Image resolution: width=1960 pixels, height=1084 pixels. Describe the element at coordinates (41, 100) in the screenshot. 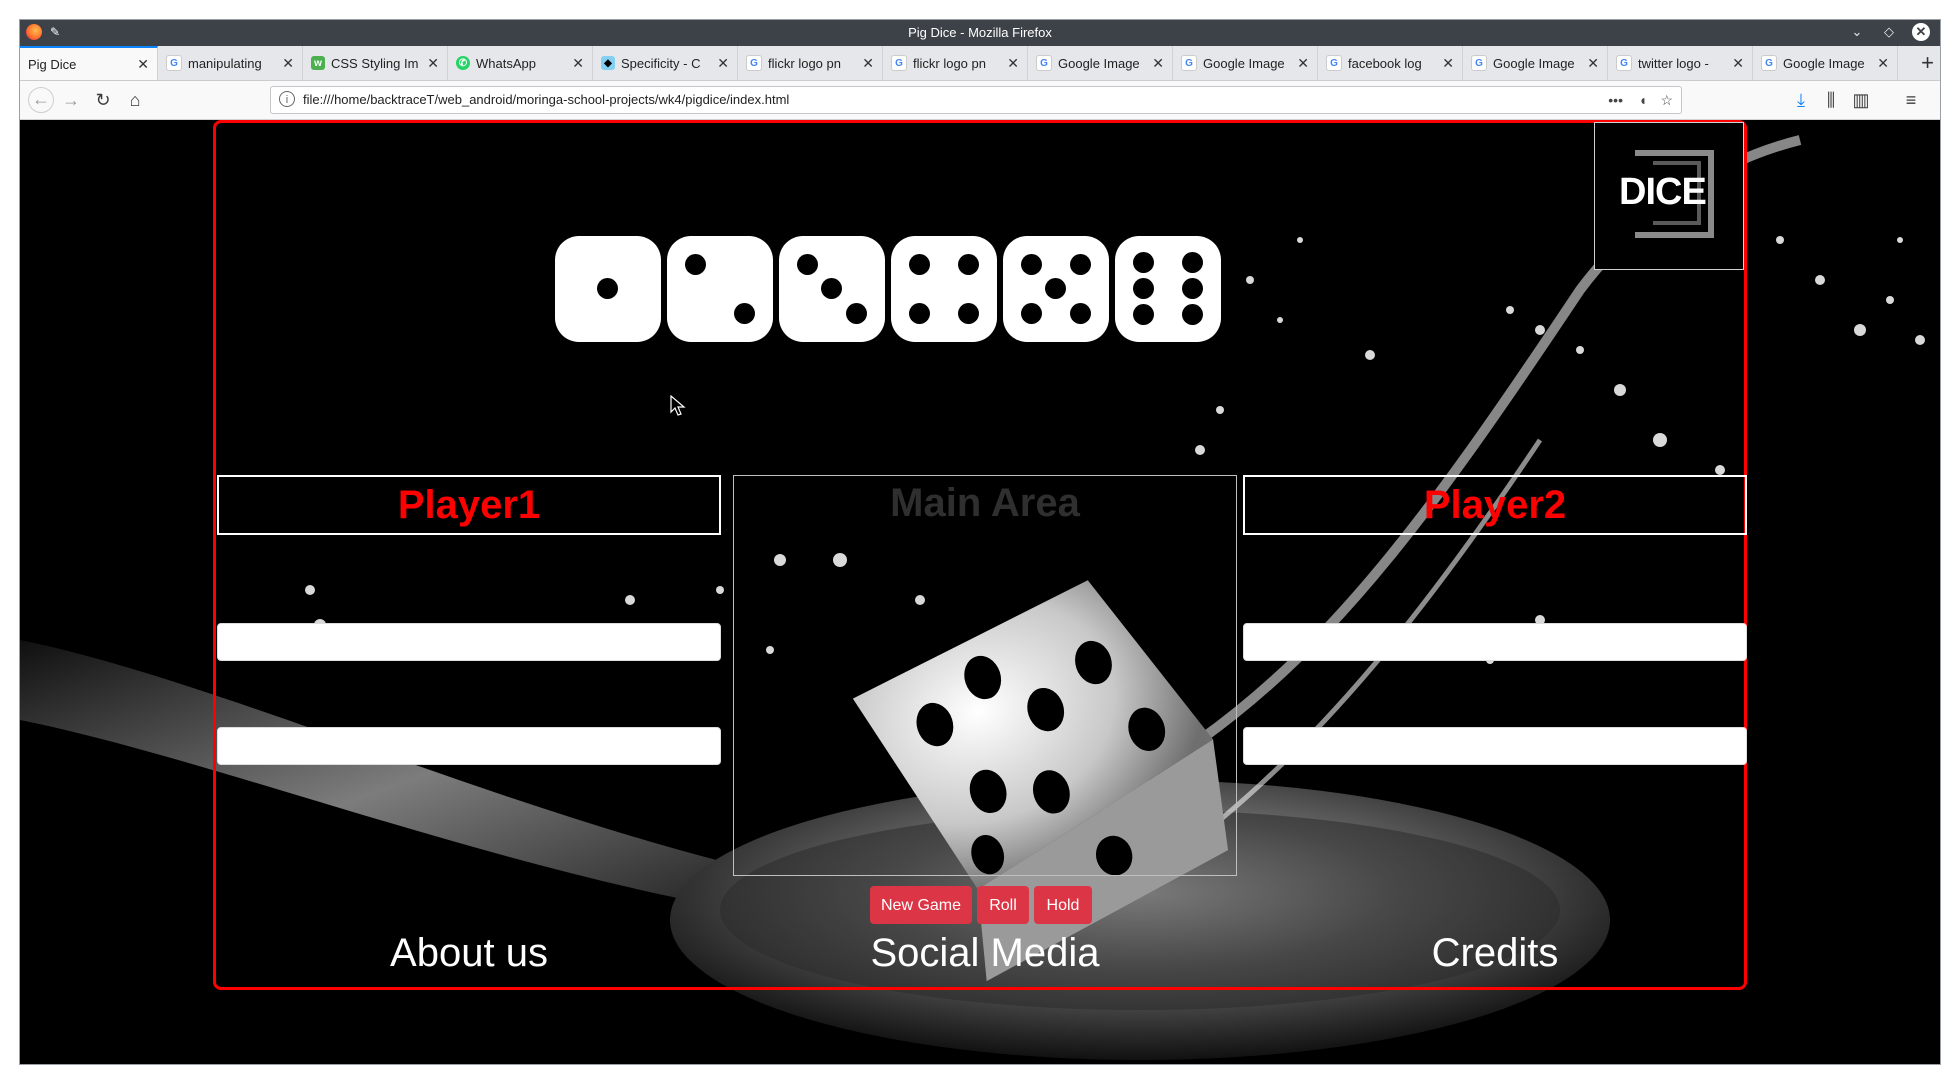

I see `back-icon: ←` at that location.